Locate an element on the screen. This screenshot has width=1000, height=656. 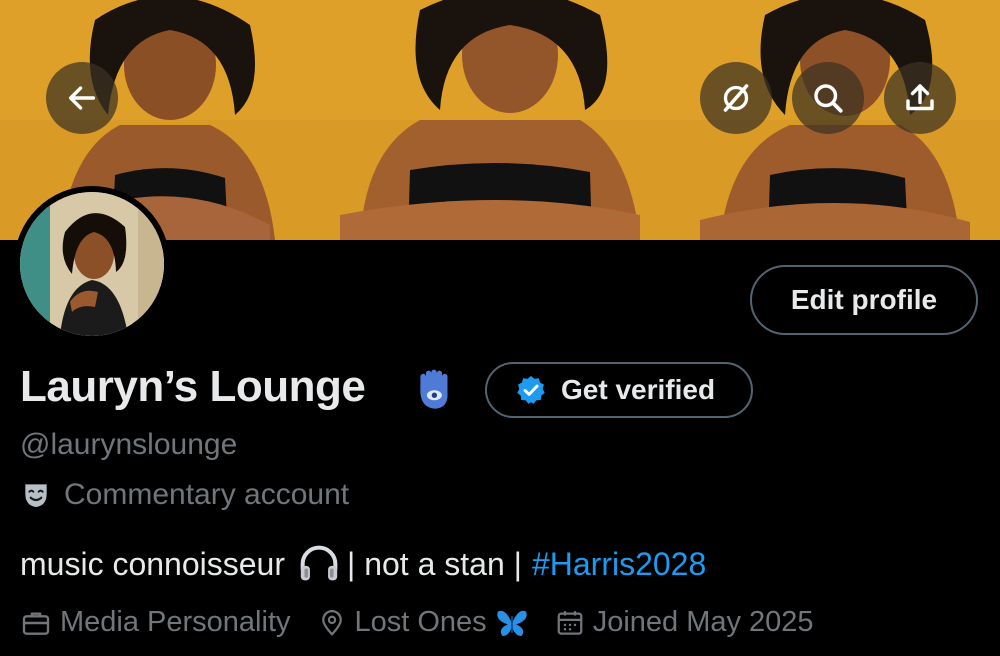
profile-category: Commentary account is located at coordinates (184, 495).